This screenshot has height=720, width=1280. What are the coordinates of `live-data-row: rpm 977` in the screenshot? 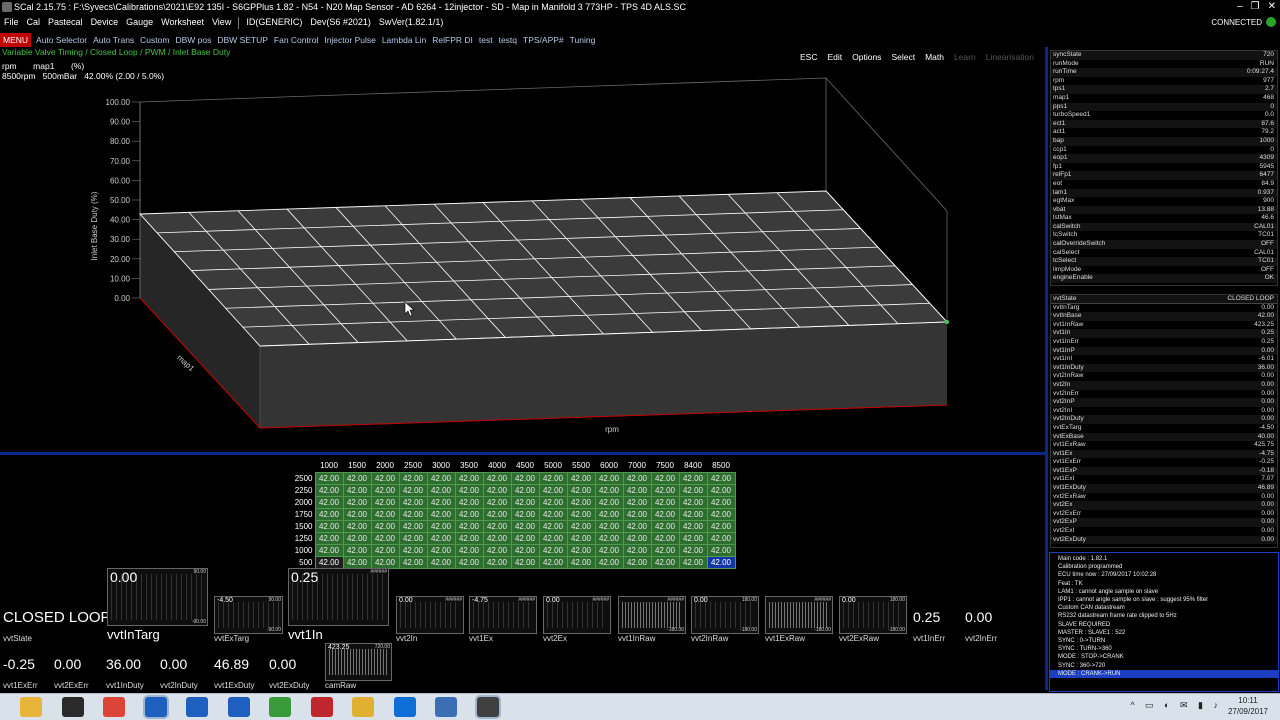 It's located at (1164, 81).